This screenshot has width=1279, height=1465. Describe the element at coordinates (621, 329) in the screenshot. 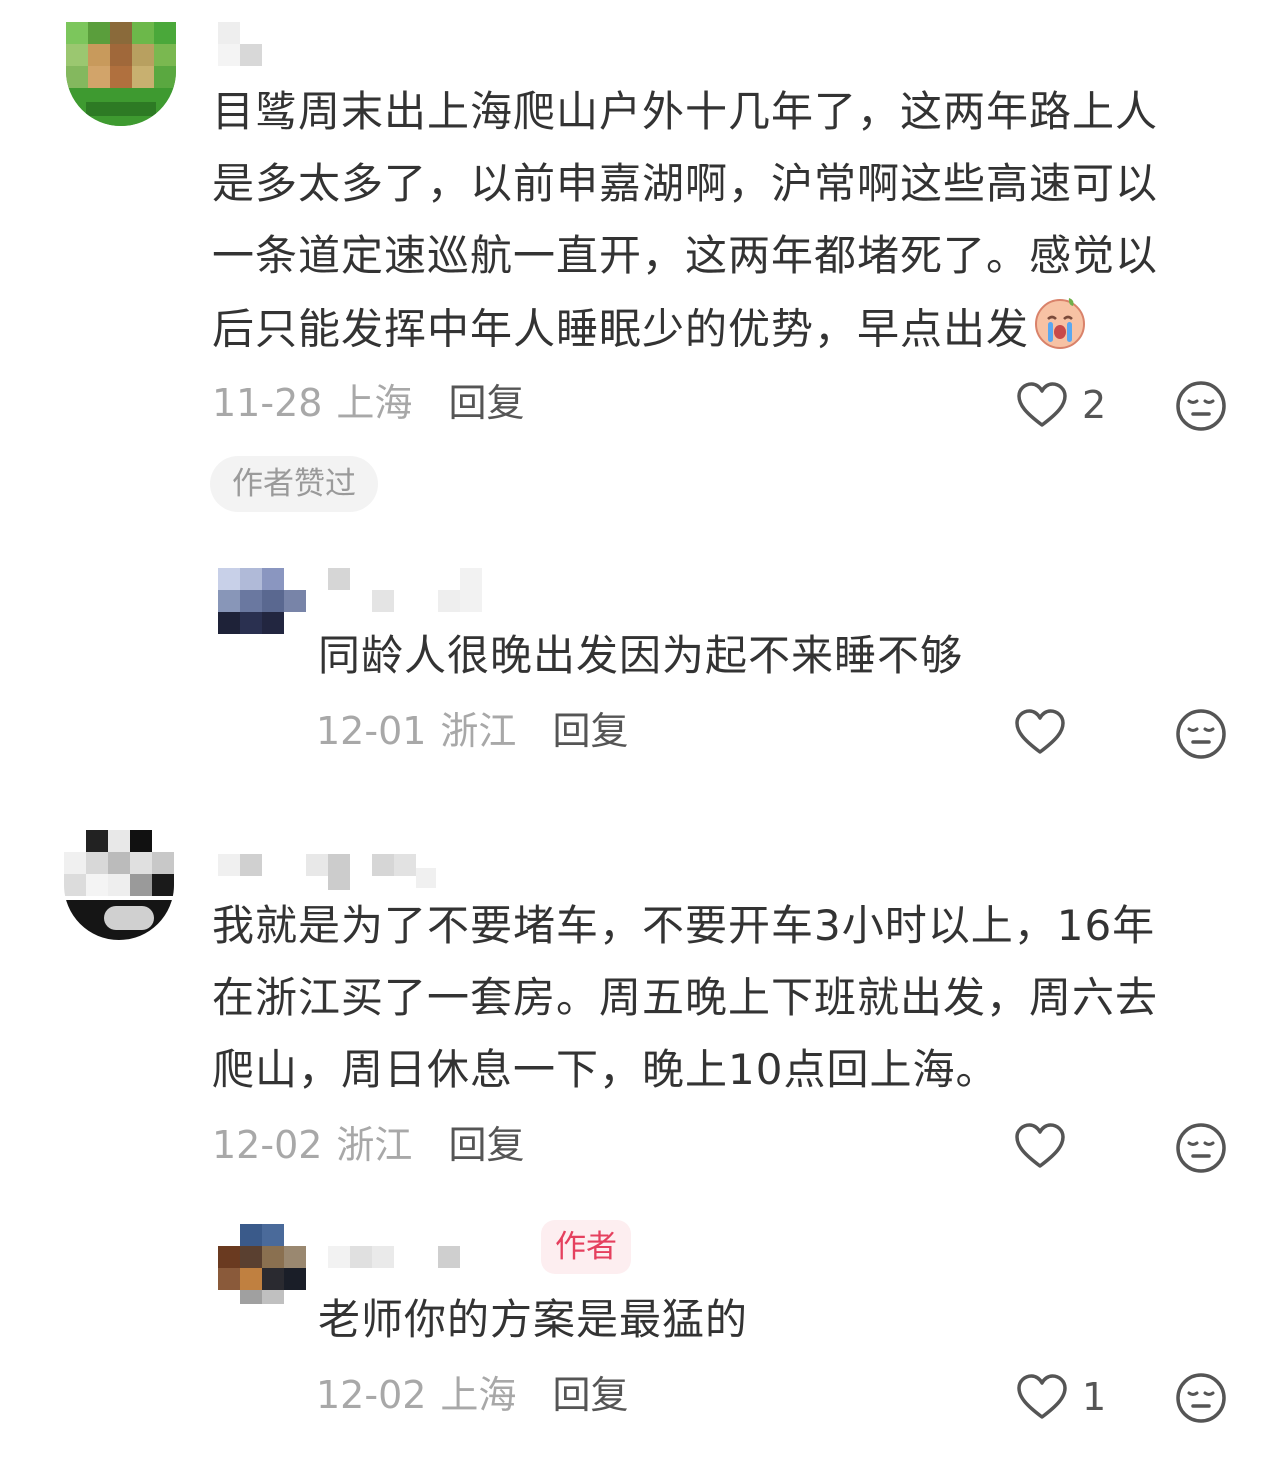

I see `comment-text-line: 后只能发挥中年人睡眠少的优势，早点出发` at that location.